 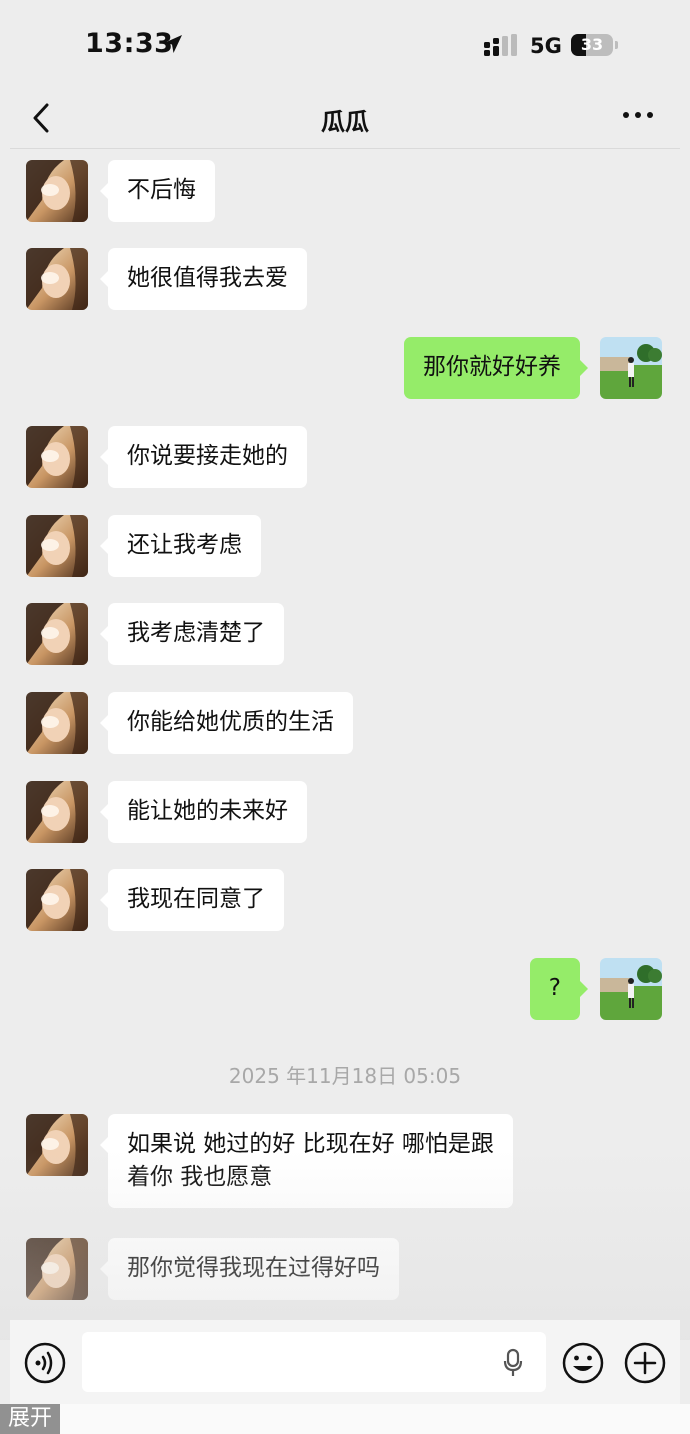 I want to click on message-bubble: 还让我考虑, so click(x=180, y=546).